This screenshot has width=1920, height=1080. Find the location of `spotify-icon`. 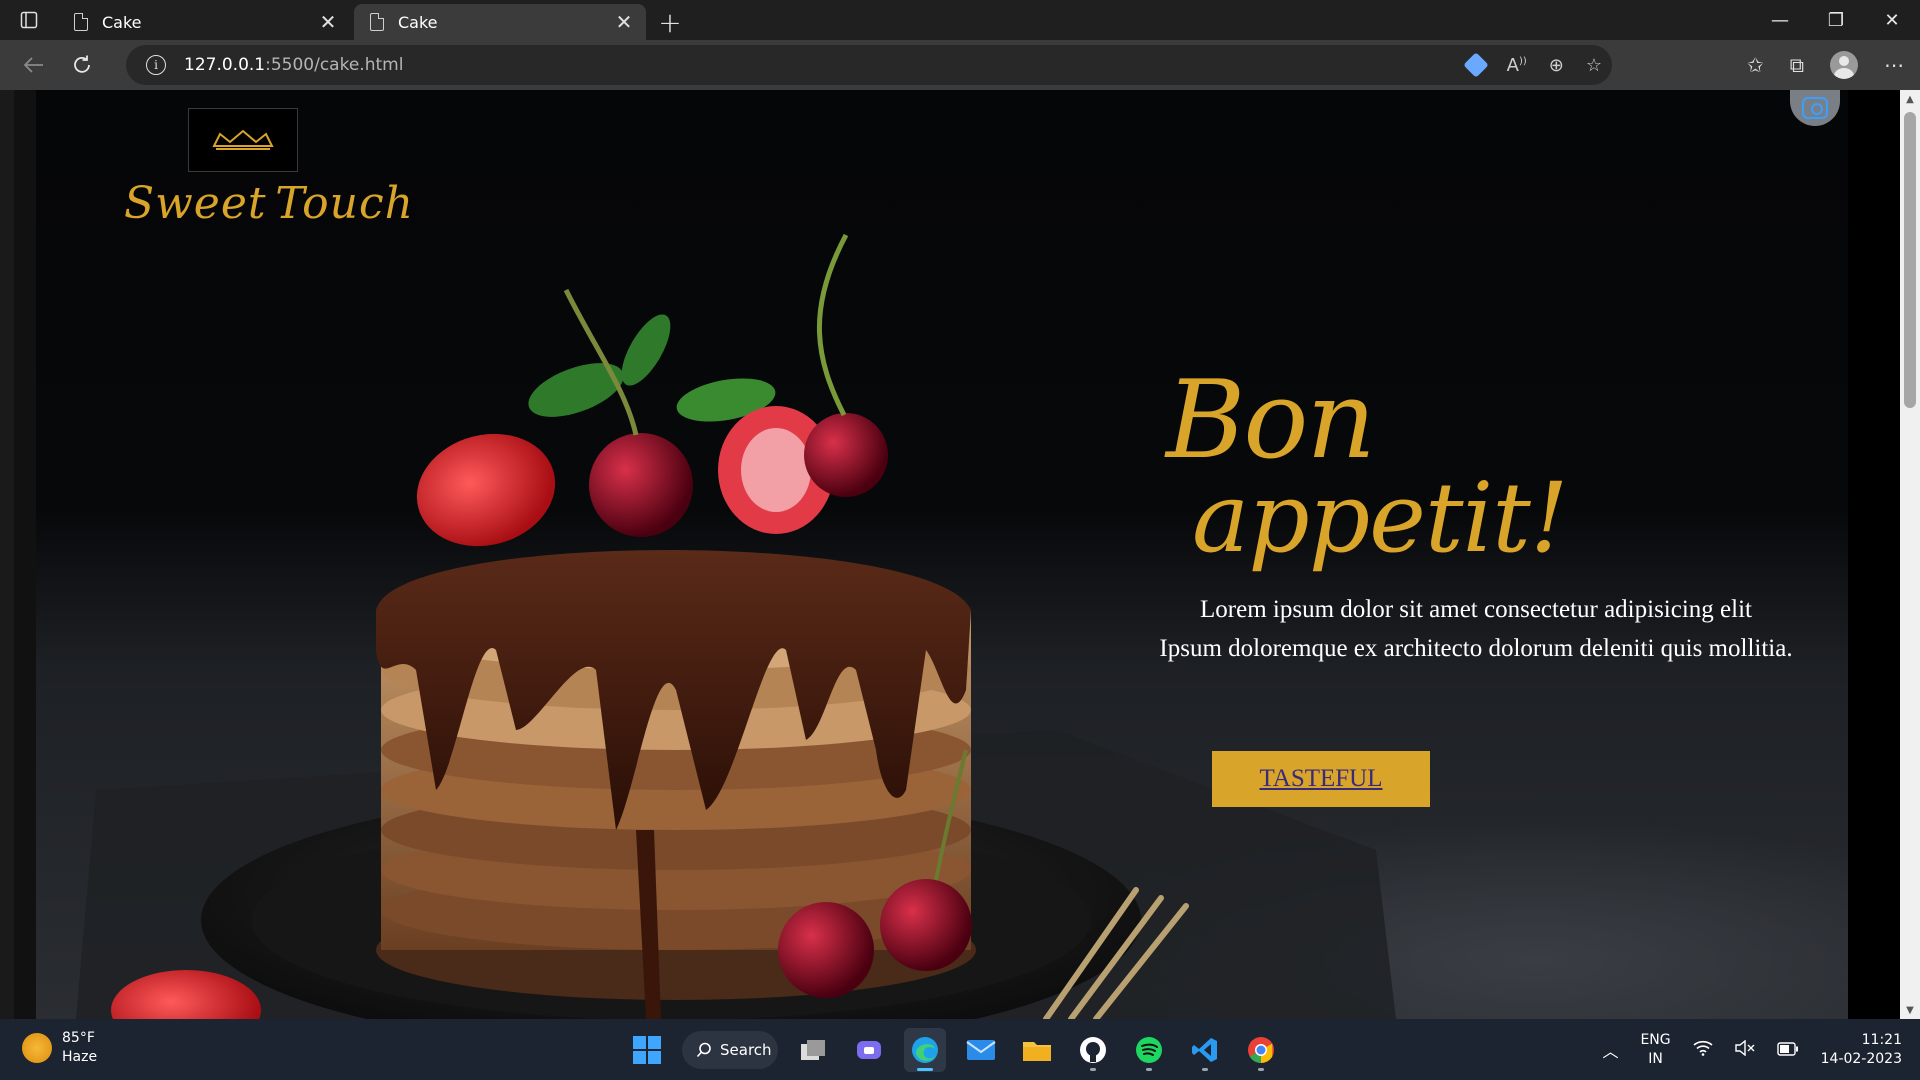

spotify-icon is located at coordinates (1149, 1050).